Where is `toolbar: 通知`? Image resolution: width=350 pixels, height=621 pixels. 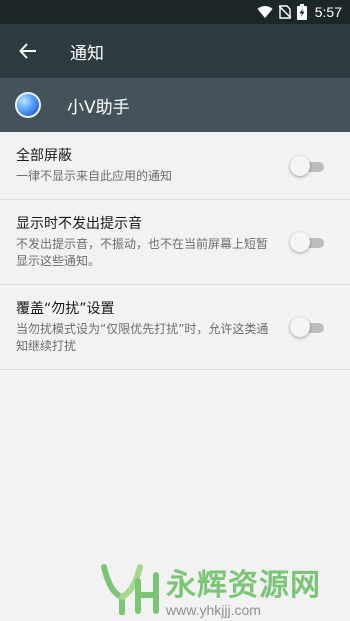 toolbar: 通知 is located at coordinates (175, 51).